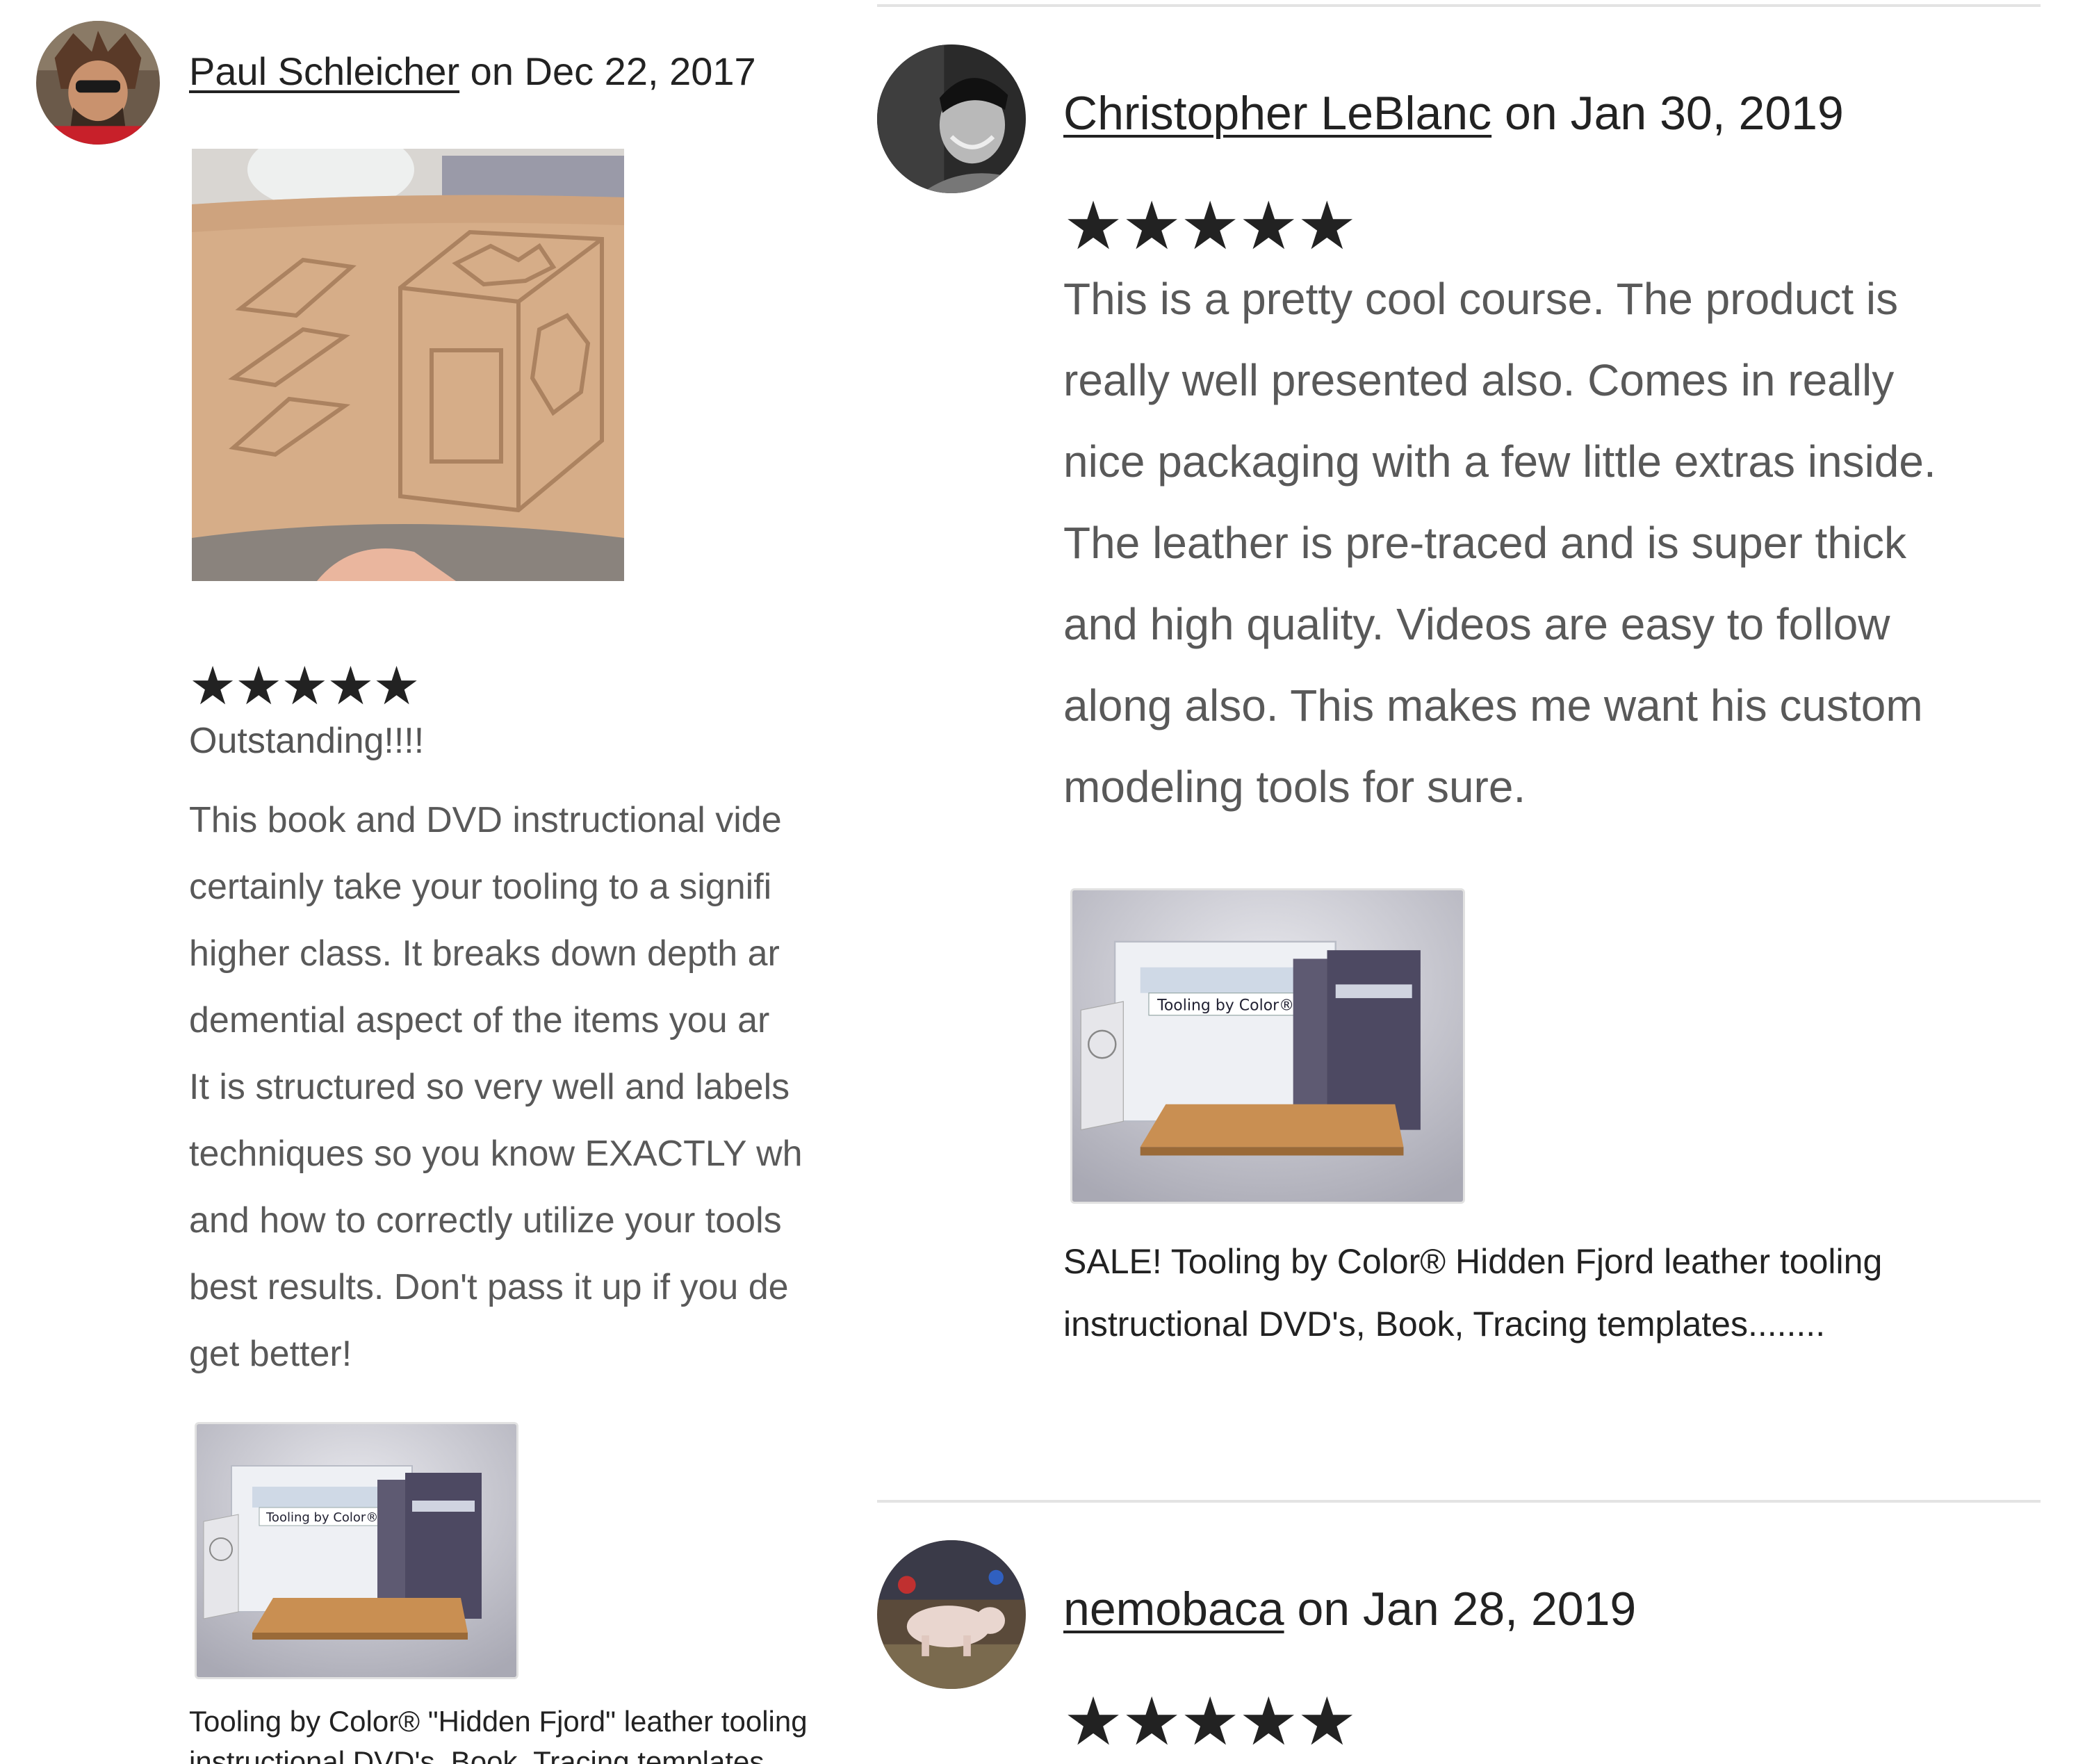 The width and height of the screenshot is (2085, 1764). I want to click on review-body-line: and how to correctly utilize your tools, so click(485, 1220).